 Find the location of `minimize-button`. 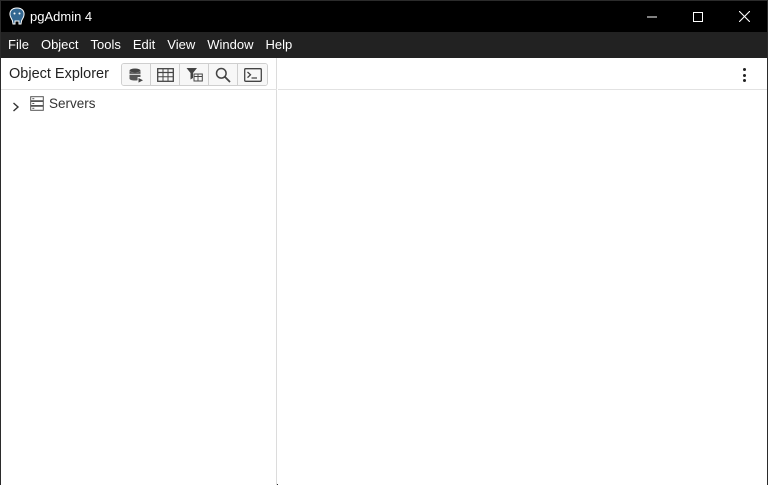

minimize-button is located at coordinates (652, 16).